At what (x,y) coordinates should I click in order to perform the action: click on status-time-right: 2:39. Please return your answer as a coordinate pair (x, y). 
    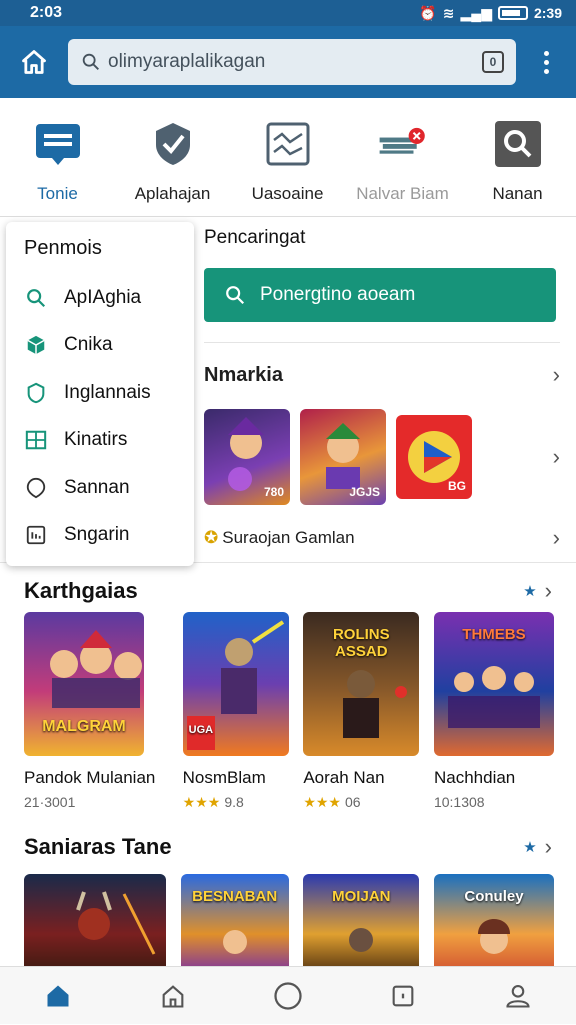
    Looking at the image, I should click on (547, 13).